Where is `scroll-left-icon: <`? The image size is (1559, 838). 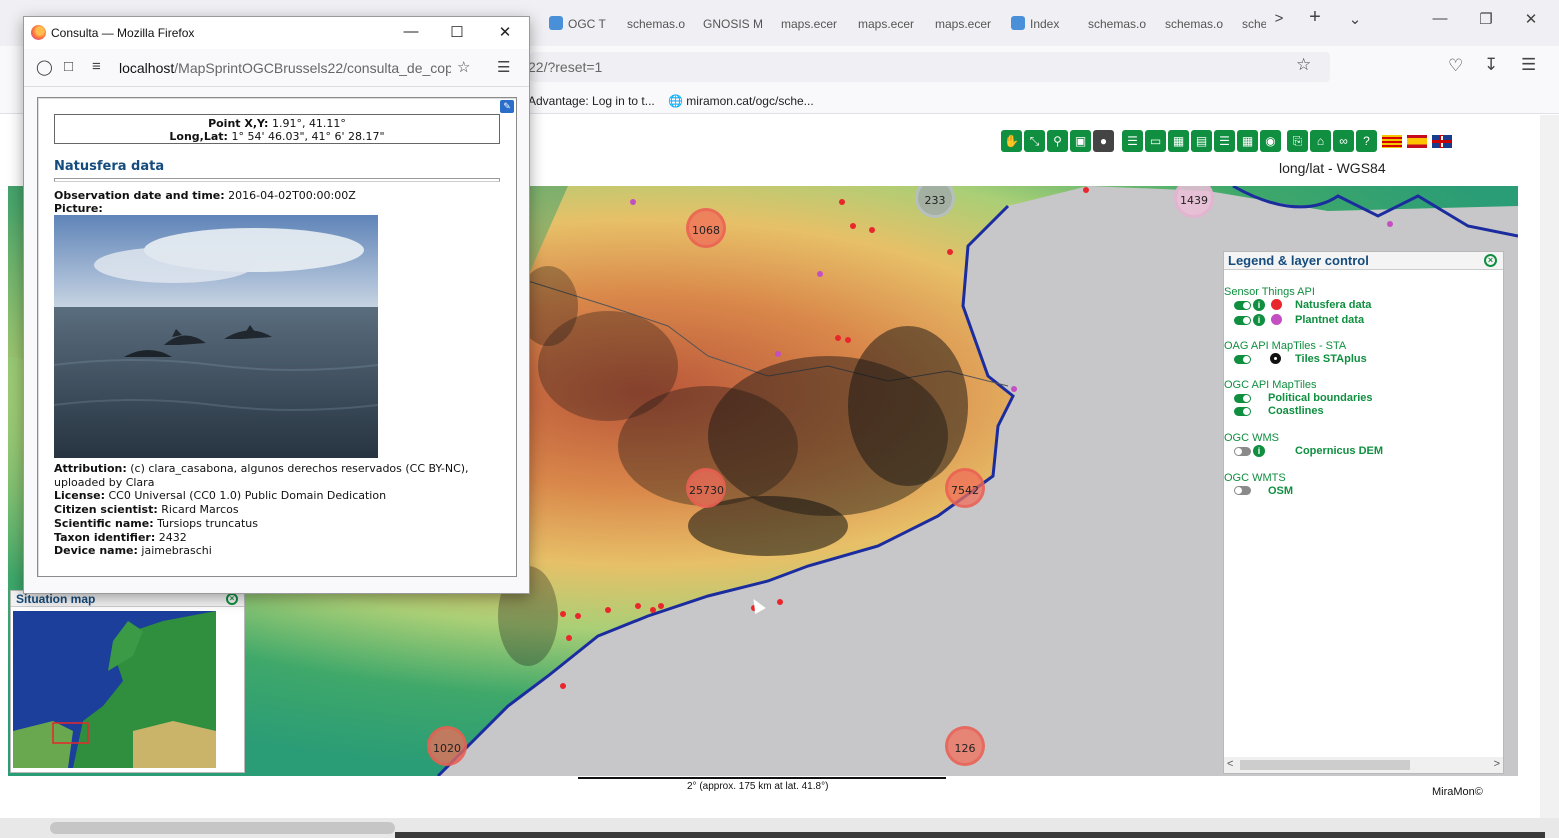
scroll-left-icon: < is located at coordinates (1230, 764).